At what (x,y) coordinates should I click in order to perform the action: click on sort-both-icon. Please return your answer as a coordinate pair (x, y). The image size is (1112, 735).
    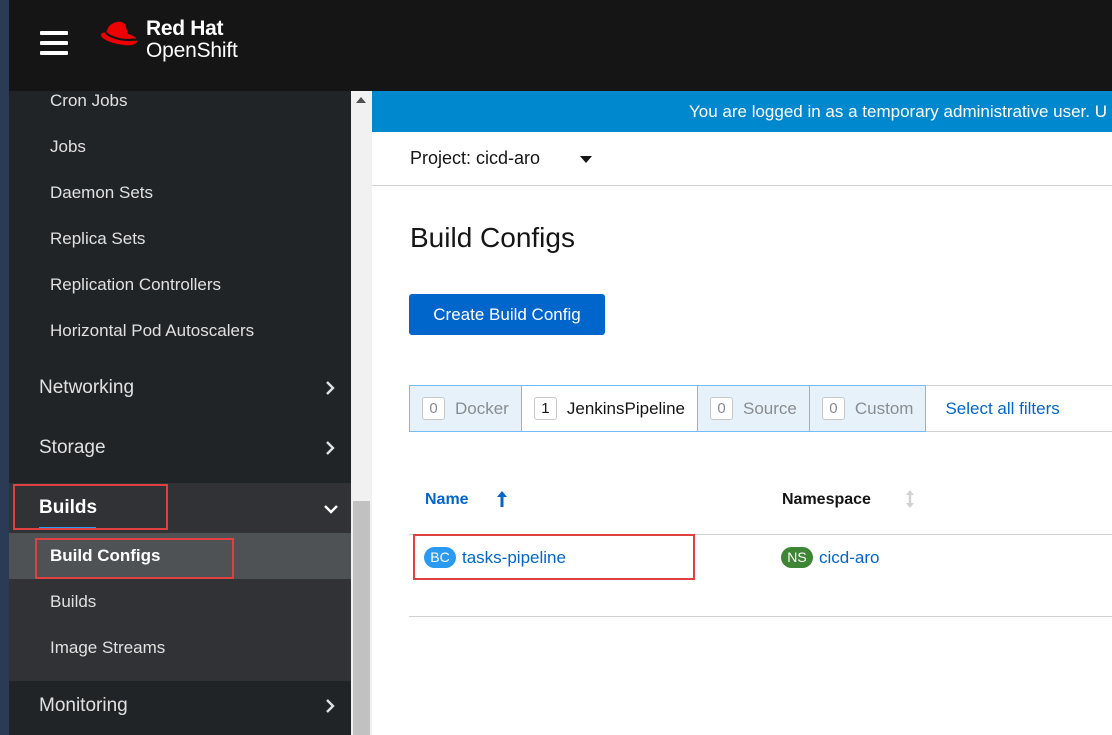
    Looking at the image, I should click on (910, 499).